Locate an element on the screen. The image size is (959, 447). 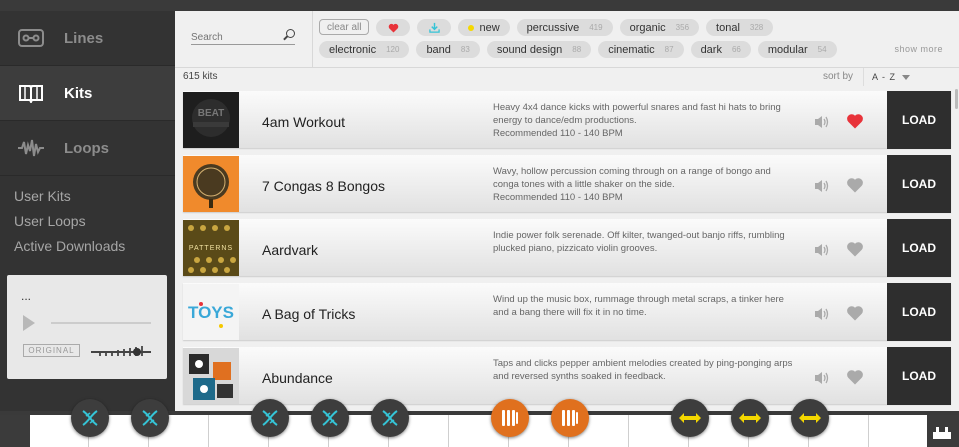
tag-electronic: electronic 120 is located at coordinates (364, 49).